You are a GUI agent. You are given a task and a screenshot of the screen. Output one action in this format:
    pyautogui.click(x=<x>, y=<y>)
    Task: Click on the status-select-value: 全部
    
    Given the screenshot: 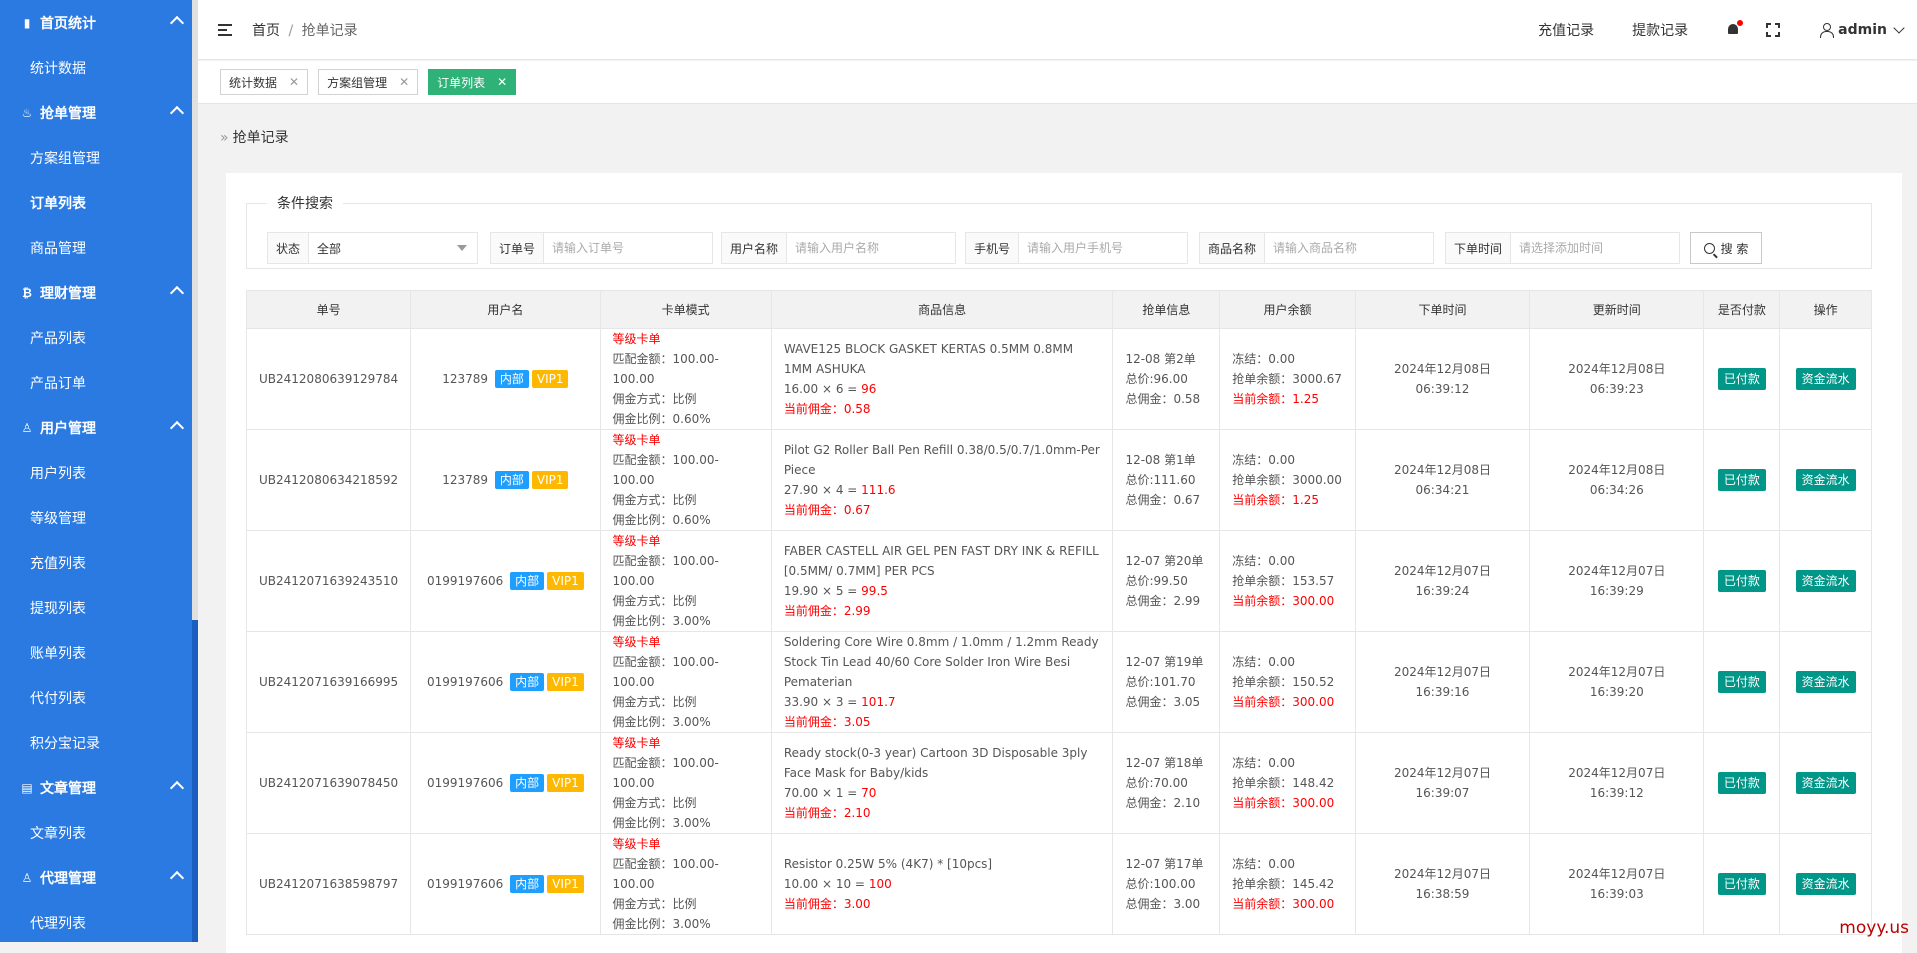 What is the action you would take?
    pyautogui.click(x=329, y=248)
    